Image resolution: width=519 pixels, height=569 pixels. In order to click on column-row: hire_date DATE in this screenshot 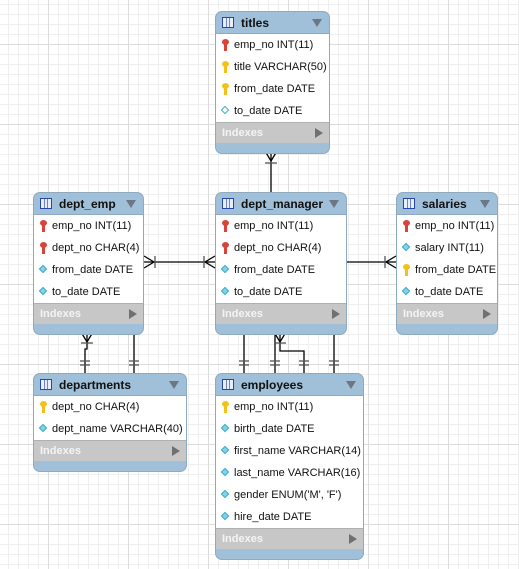, I will do `click(289, 517)`.